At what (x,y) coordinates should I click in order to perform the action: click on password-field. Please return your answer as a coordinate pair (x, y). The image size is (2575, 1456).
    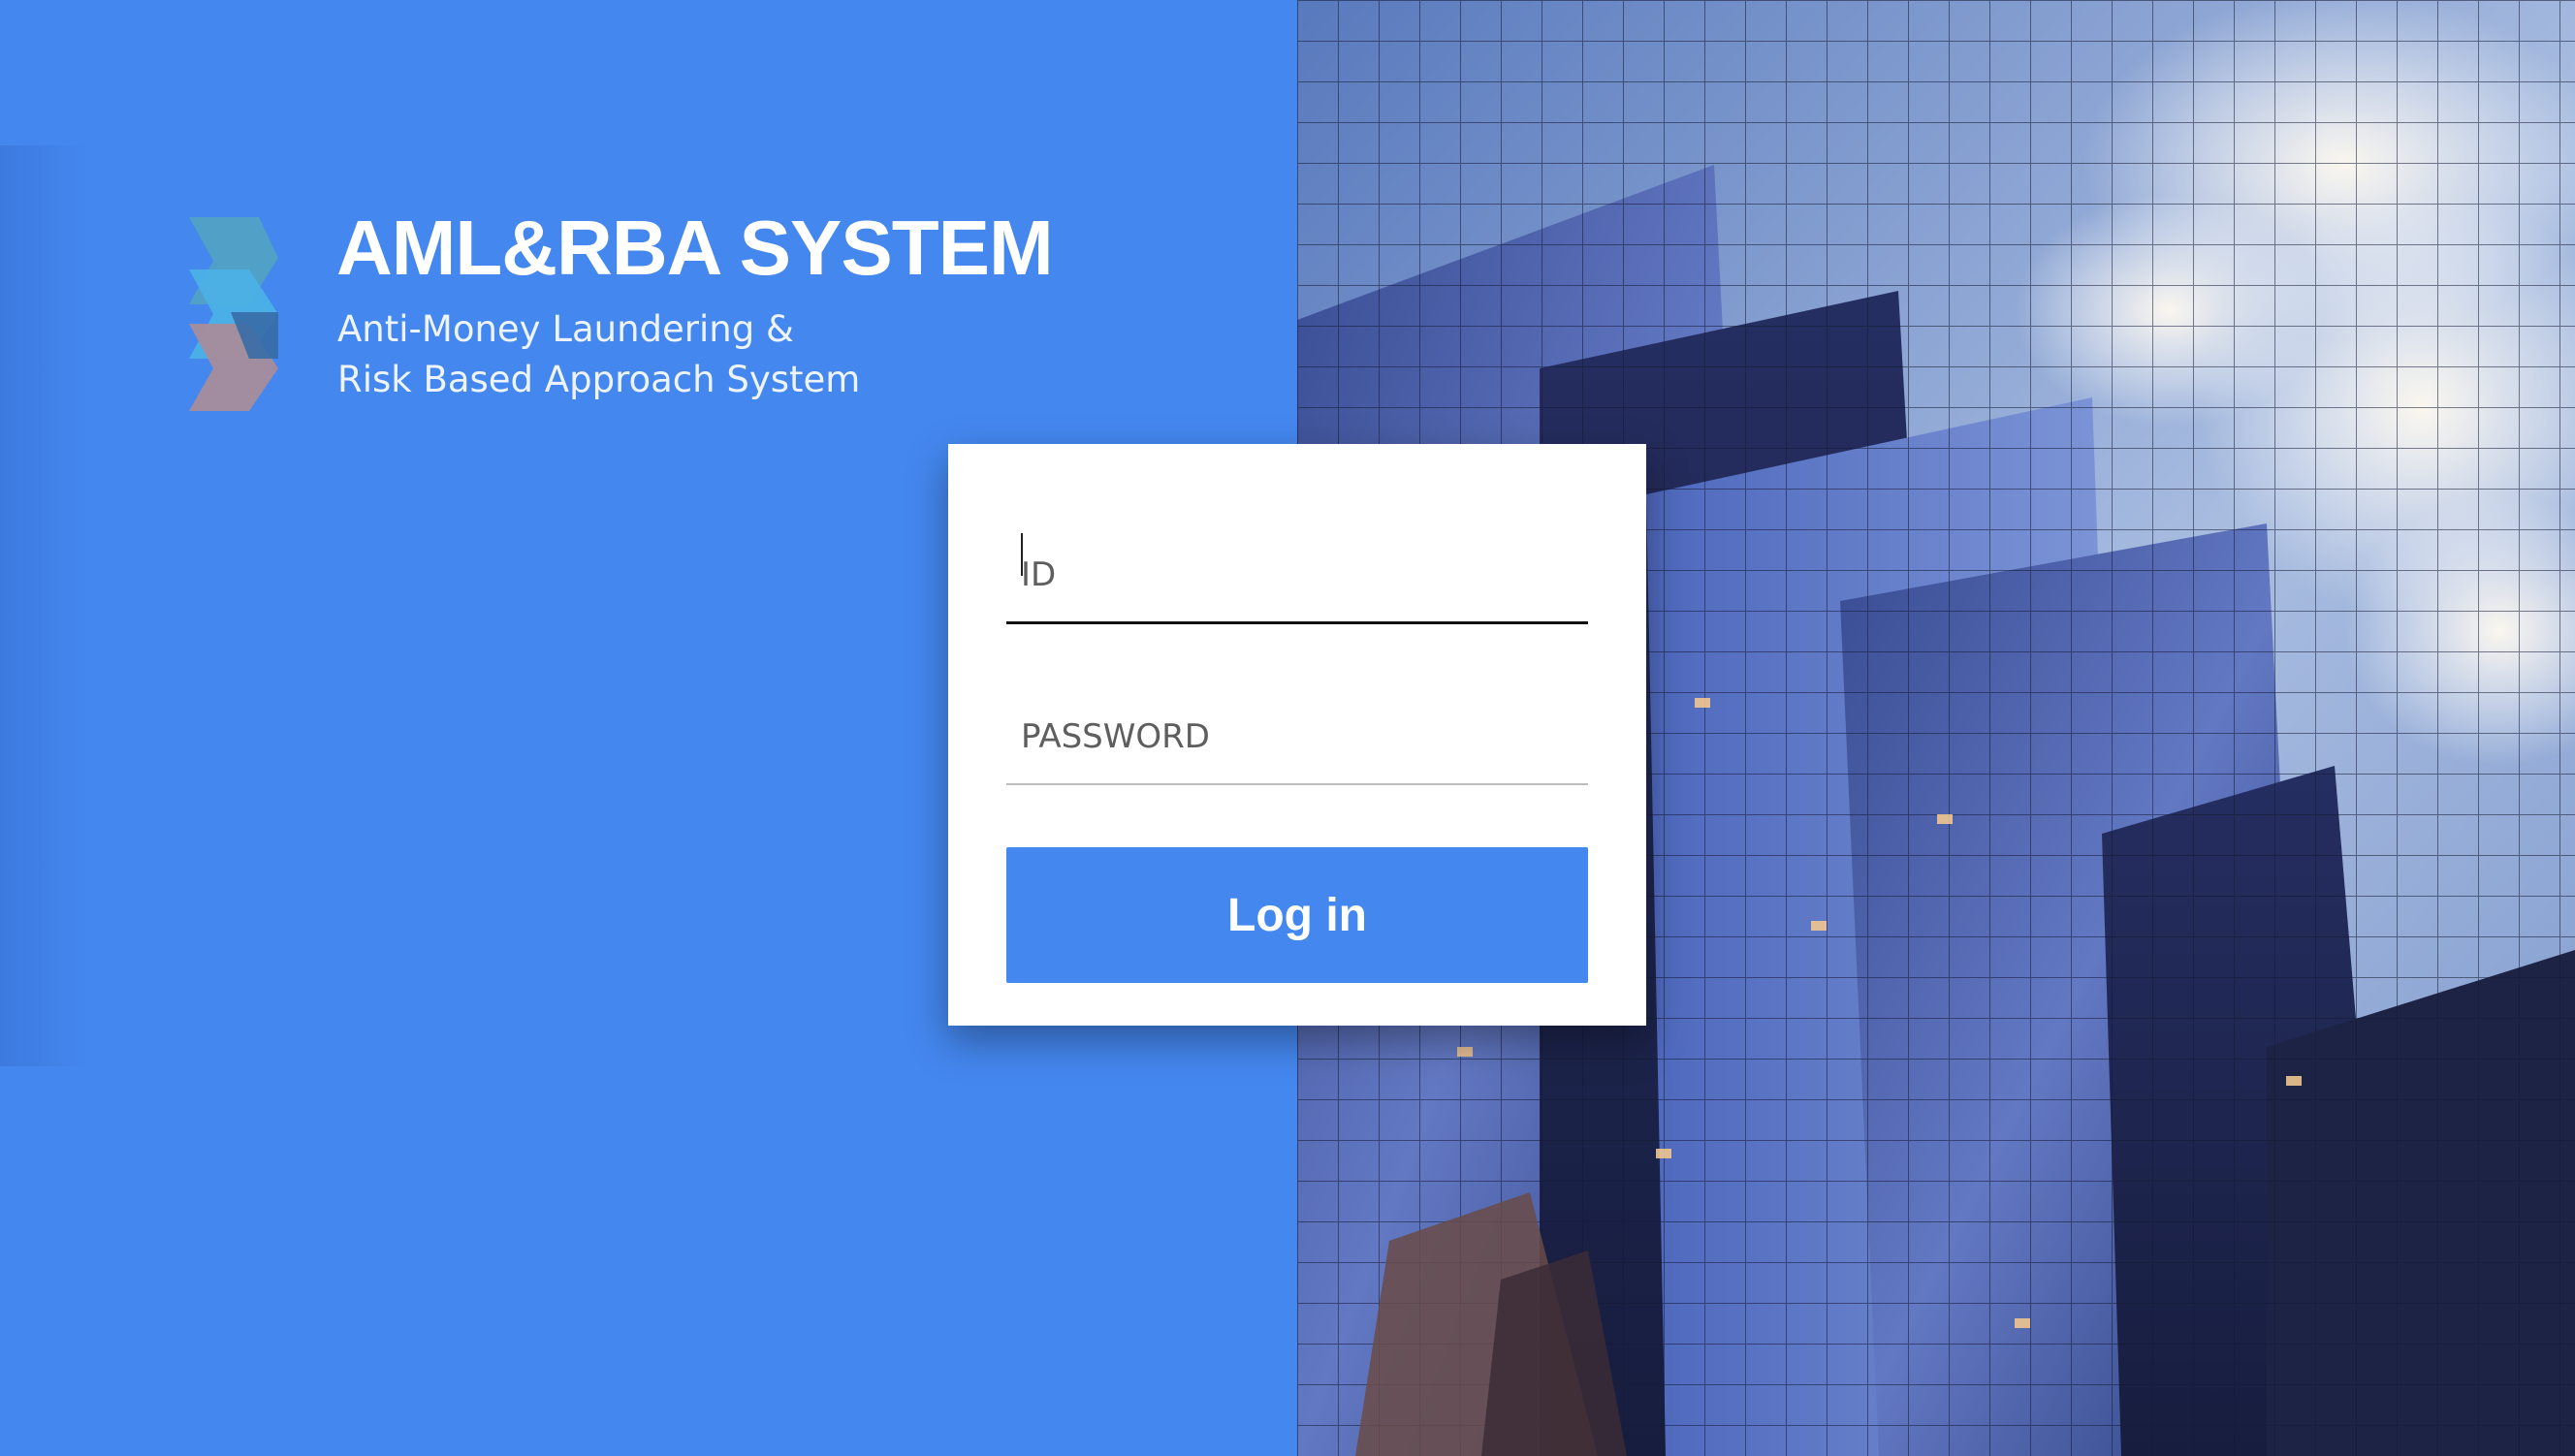
    Looking at the image, I should click on (1297, 736).